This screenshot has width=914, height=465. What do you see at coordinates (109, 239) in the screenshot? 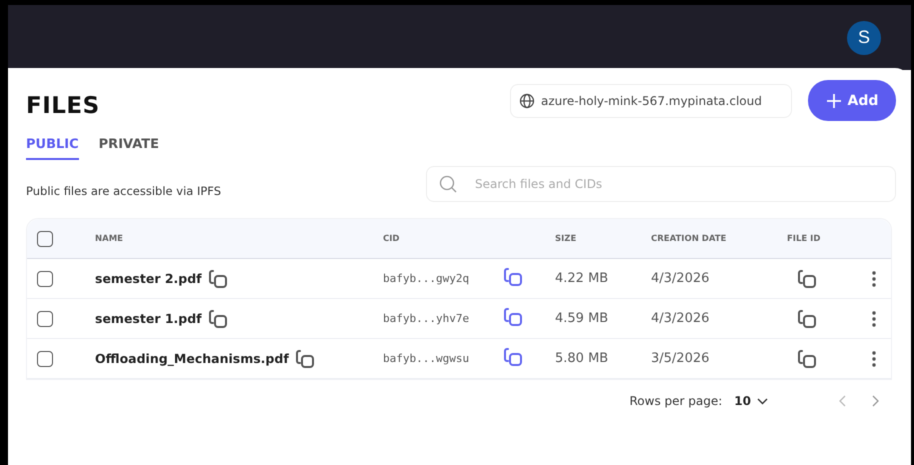
I see `column-header: NAME` at bounding box center [109, 239].